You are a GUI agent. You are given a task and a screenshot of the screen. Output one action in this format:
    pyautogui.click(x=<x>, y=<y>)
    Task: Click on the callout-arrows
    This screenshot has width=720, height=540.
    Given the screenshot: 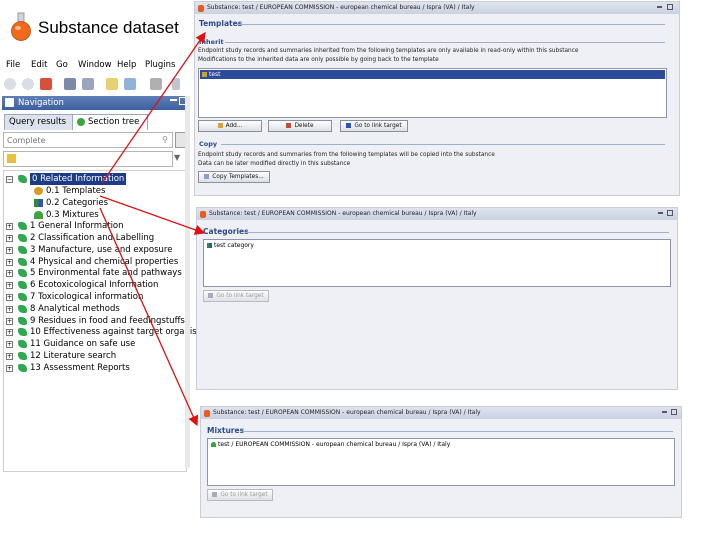 What is the action you would take?
    pyautogui.click(x=152, y=229)
    